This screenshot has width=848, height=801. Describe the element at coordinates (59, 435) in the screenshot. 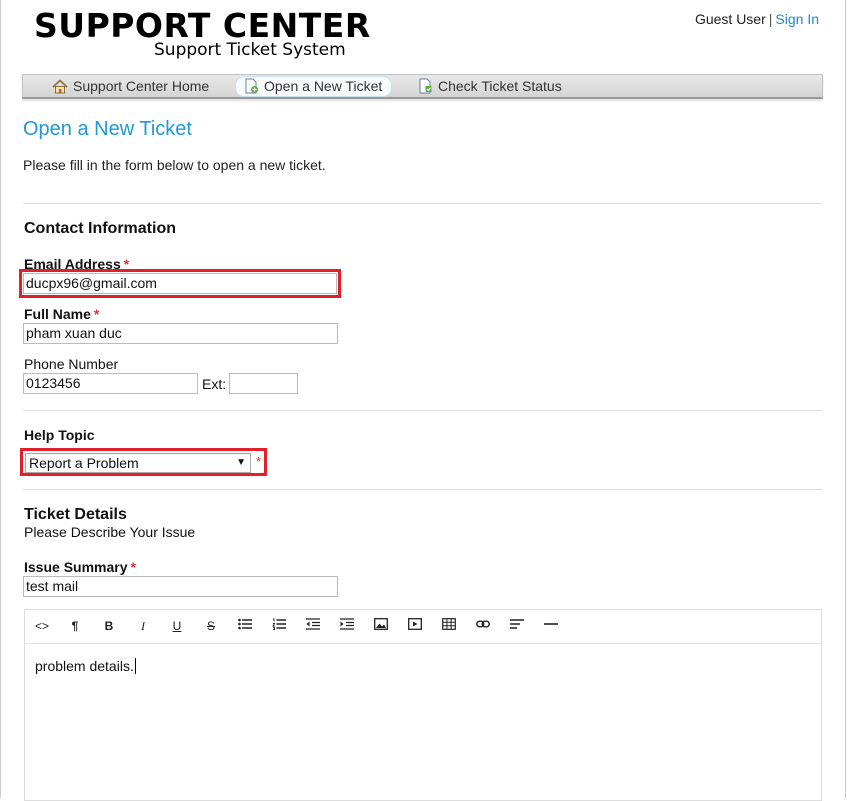

I see `help-topic-label: Help Topic` at that location.